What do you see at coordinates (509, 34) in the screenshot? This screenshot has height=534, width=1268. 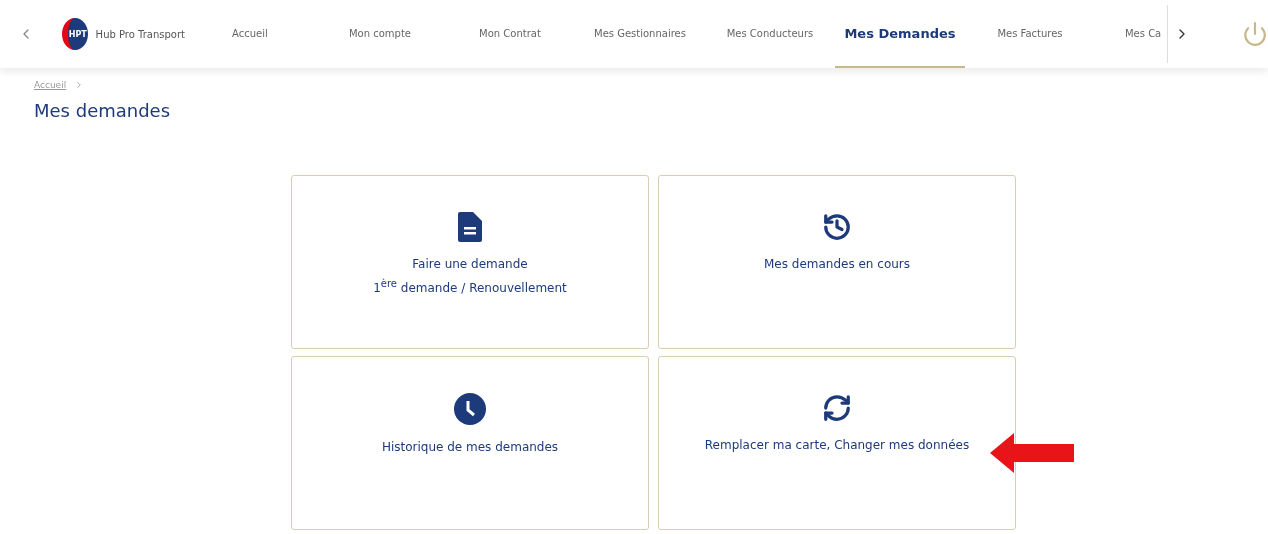 I see `nav-tab: Mon Contrat` at bounding box center [509, 34].